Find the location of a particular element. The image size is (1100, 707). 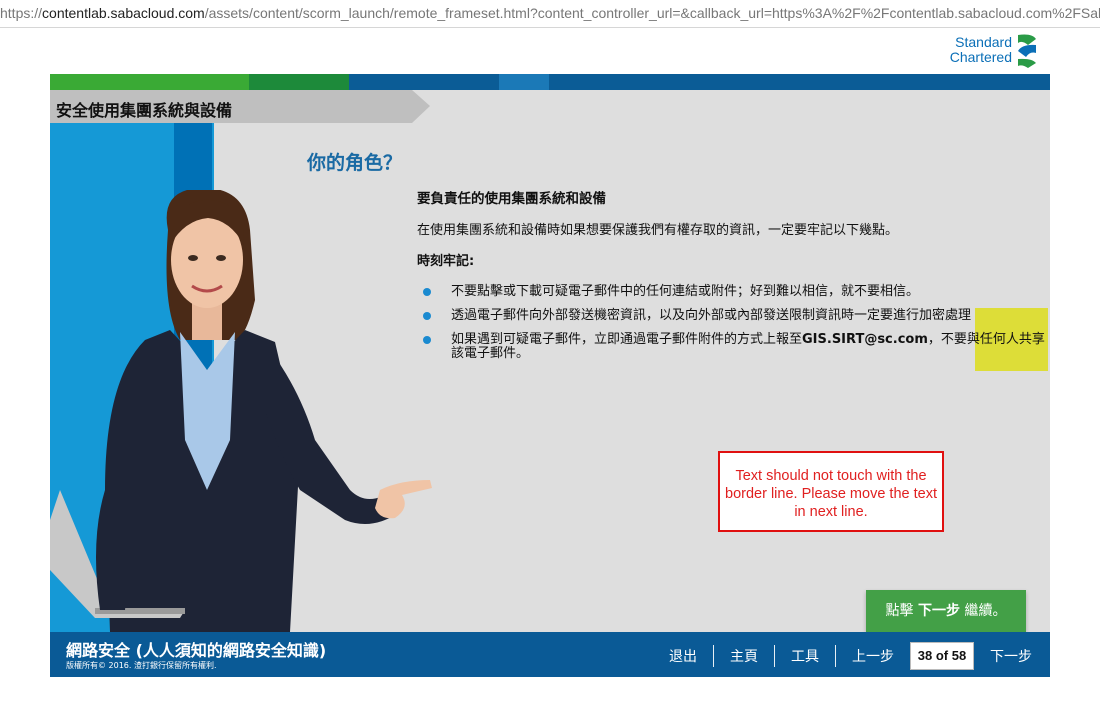

footer-navigation: 退出 主頁 工具 上一步 38 of 58 下一步 is located at coordinates (842, 656).